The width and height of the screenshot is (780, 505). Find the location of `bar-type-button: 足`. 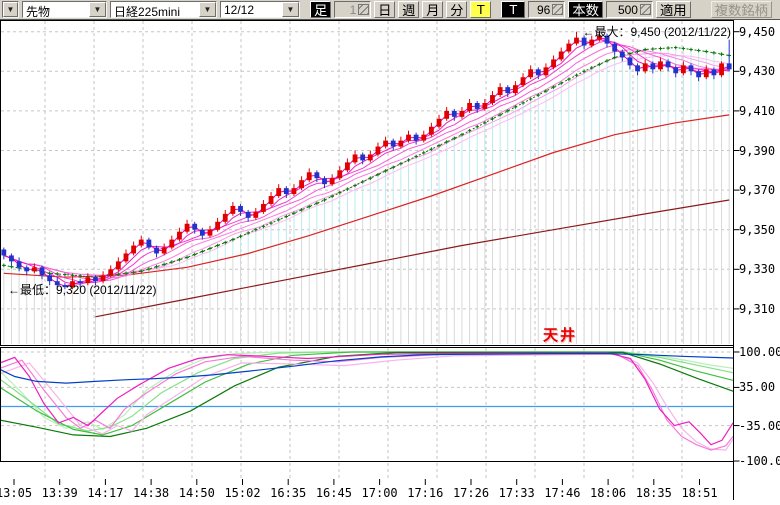

bar-type-button: 足 is located at coordinates (321, 9).